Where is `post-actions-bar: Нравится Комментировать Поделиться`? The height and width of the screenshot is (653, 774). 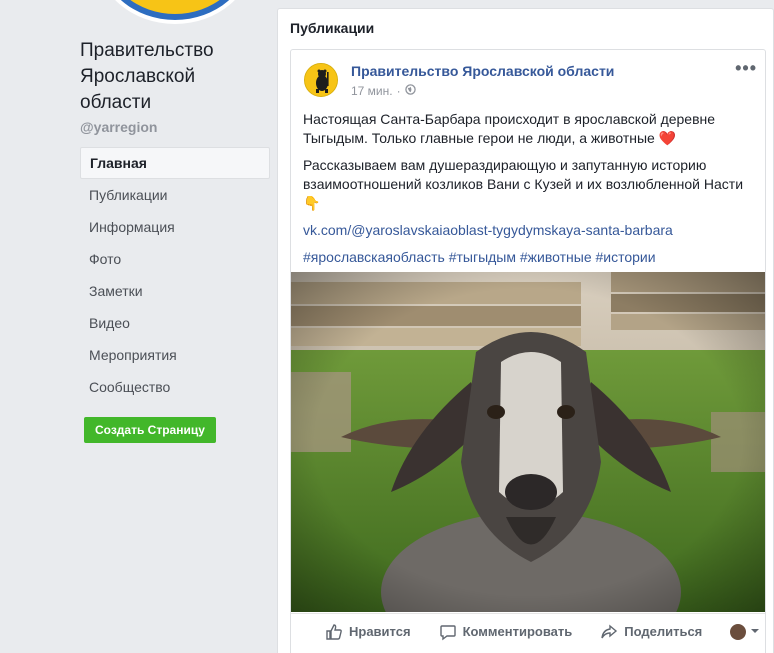 post-actions-bar: Нравится Комментировать Поделиться is located at coordinates (528, 631).